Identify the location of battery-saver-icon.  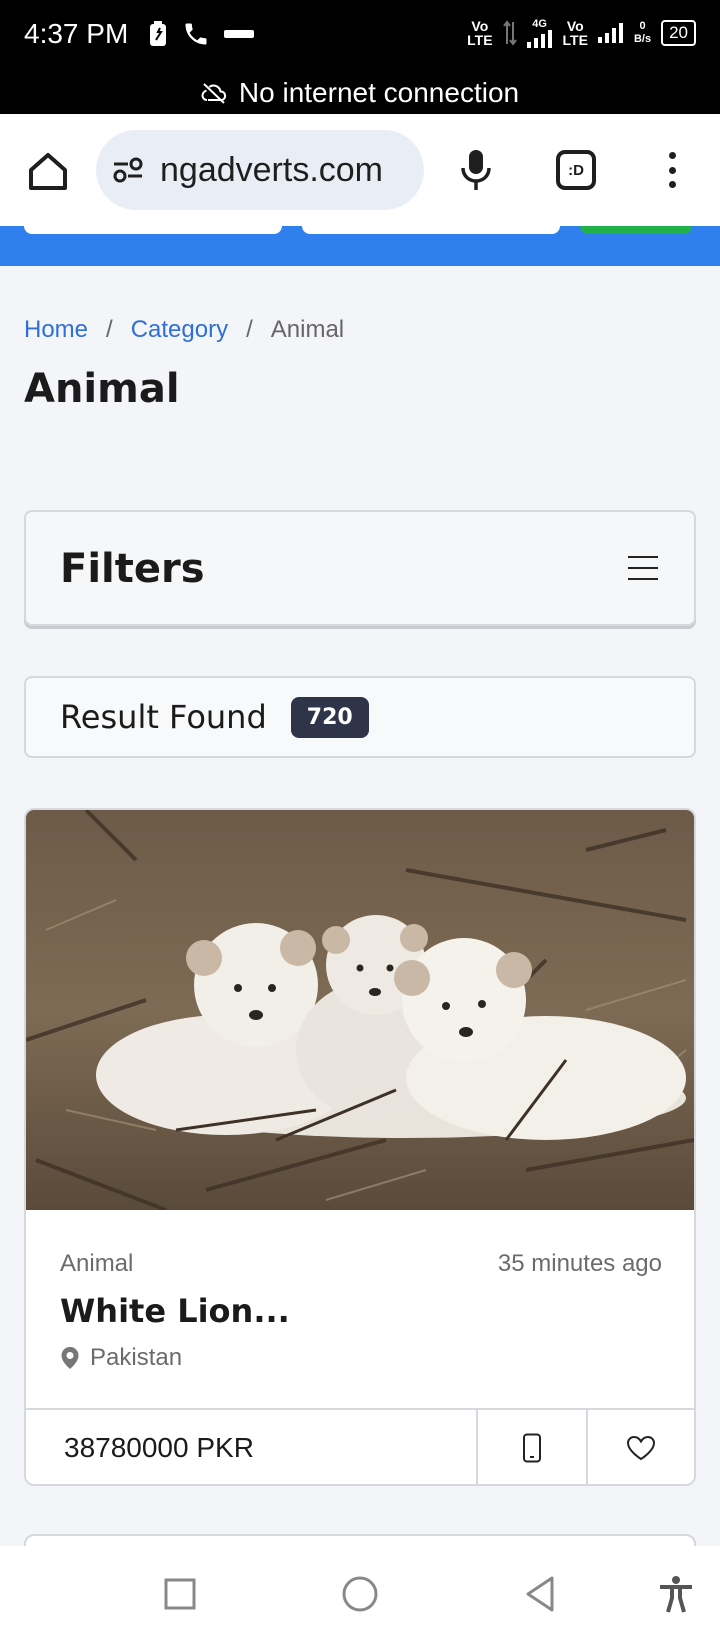
(158, 33).